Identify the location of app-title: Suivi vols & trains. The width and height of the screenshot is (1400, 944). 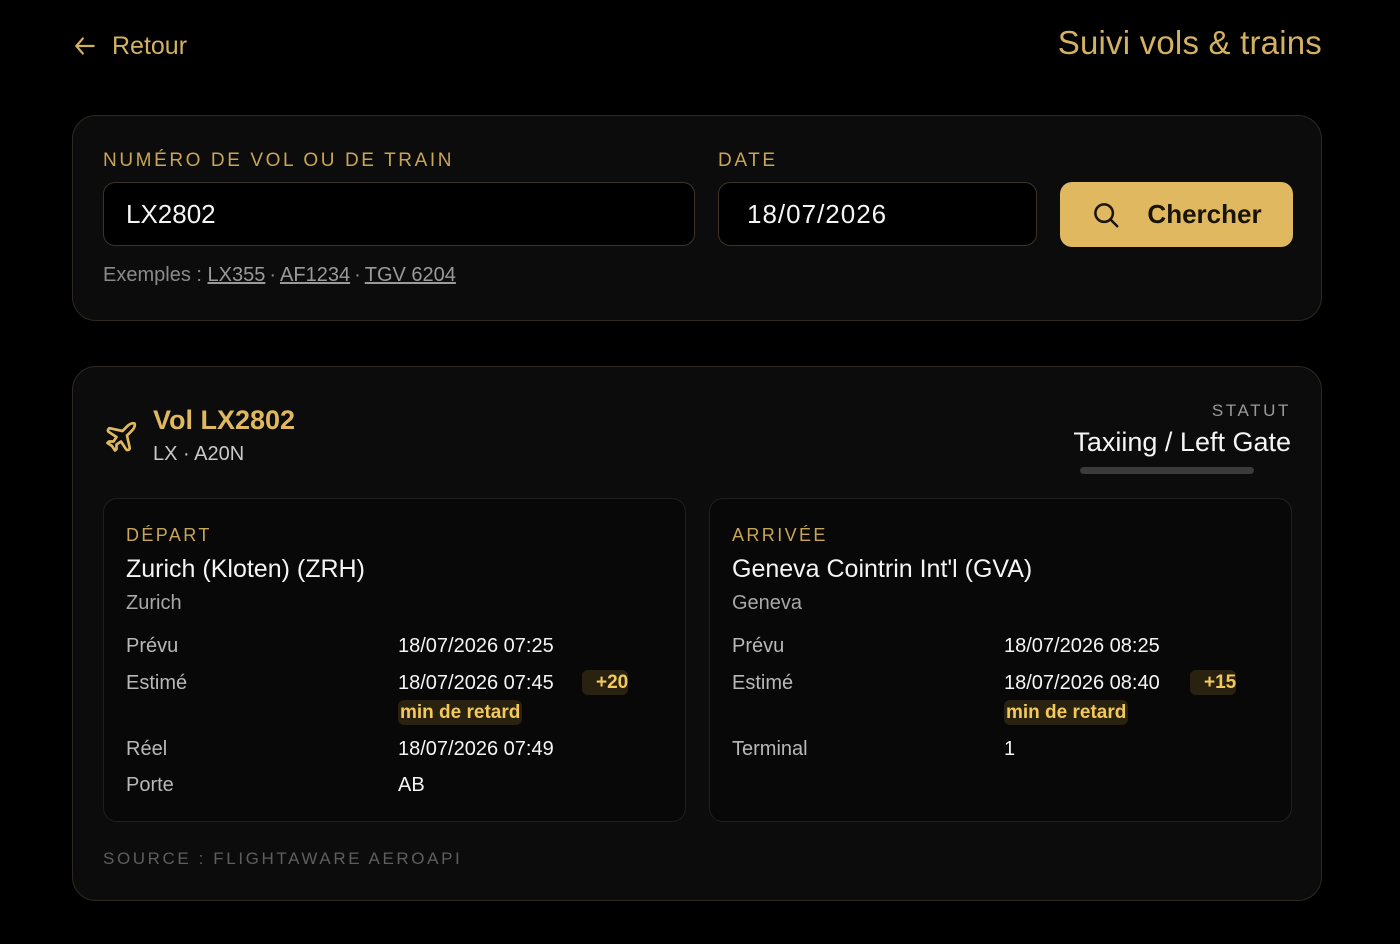
(1189, 42).